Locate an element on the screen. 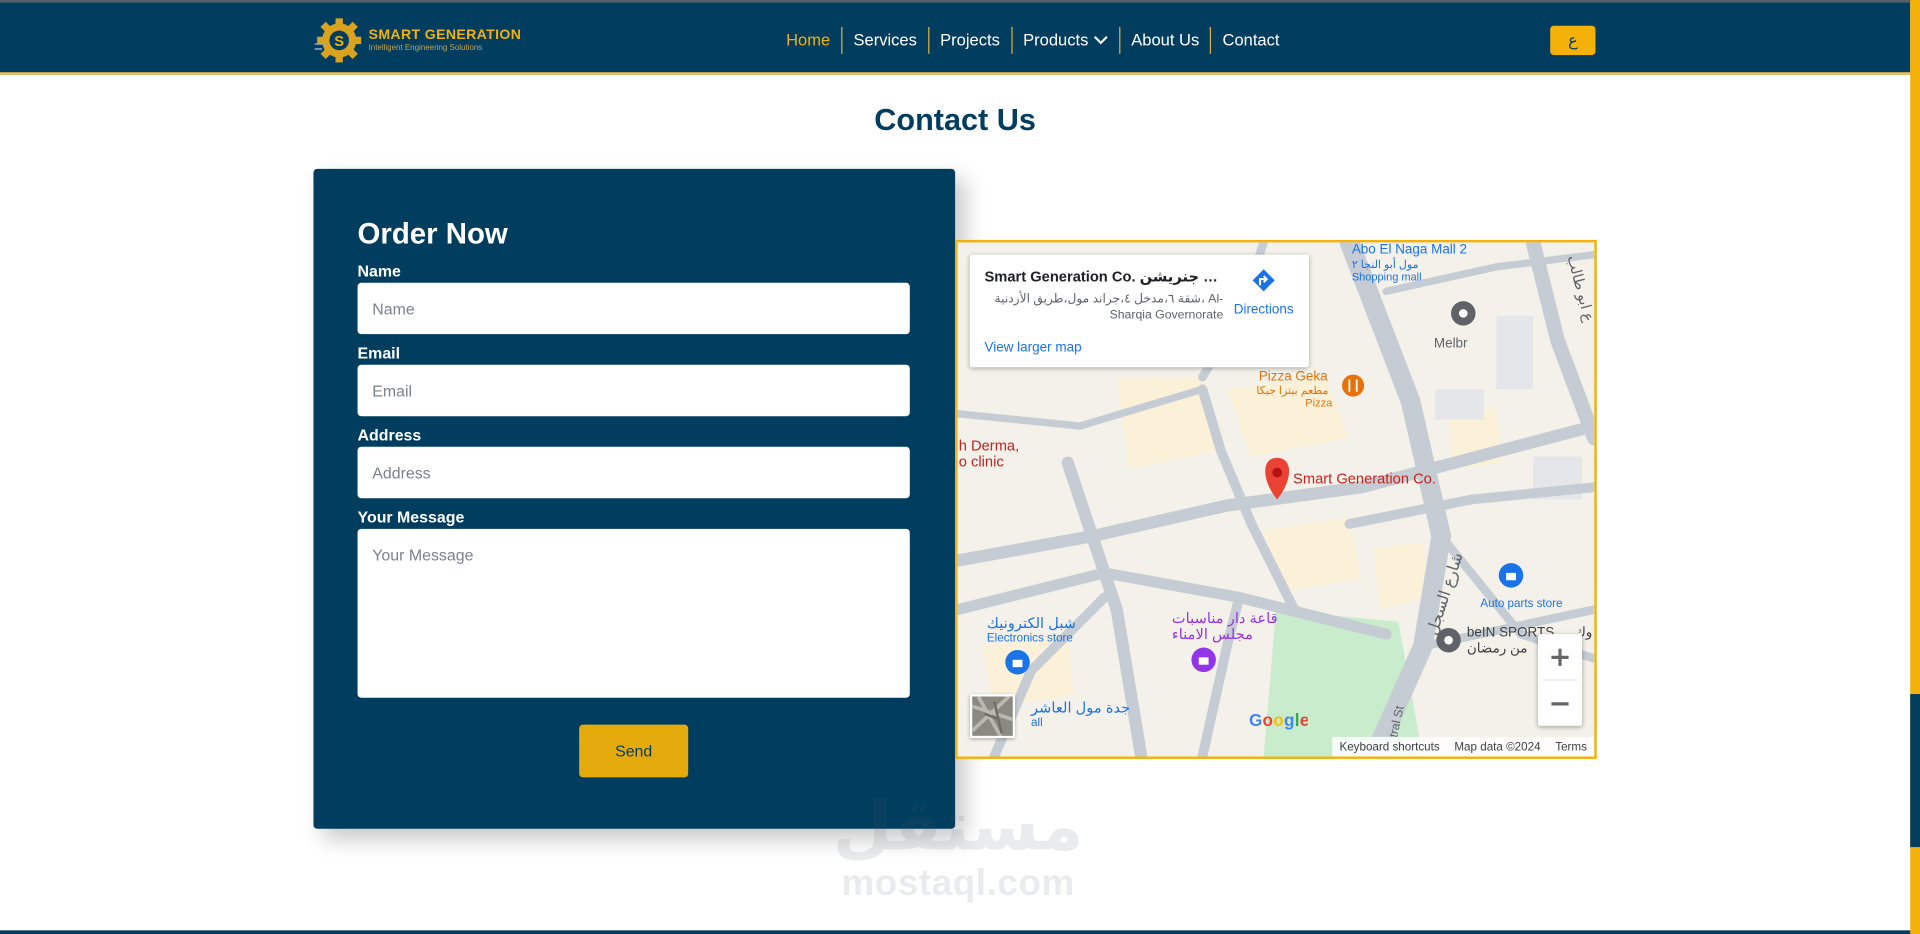  nav-projects-label: Projects is located at coordinates (970, 39).